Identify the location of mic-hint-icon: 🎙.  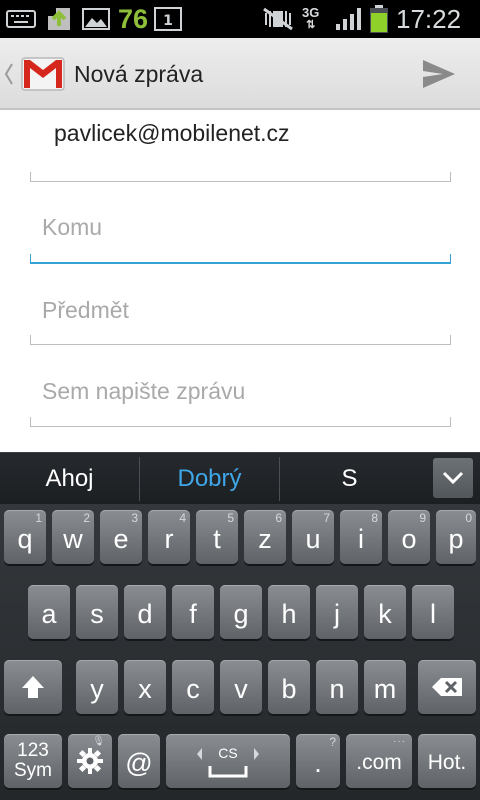
(99, 741).